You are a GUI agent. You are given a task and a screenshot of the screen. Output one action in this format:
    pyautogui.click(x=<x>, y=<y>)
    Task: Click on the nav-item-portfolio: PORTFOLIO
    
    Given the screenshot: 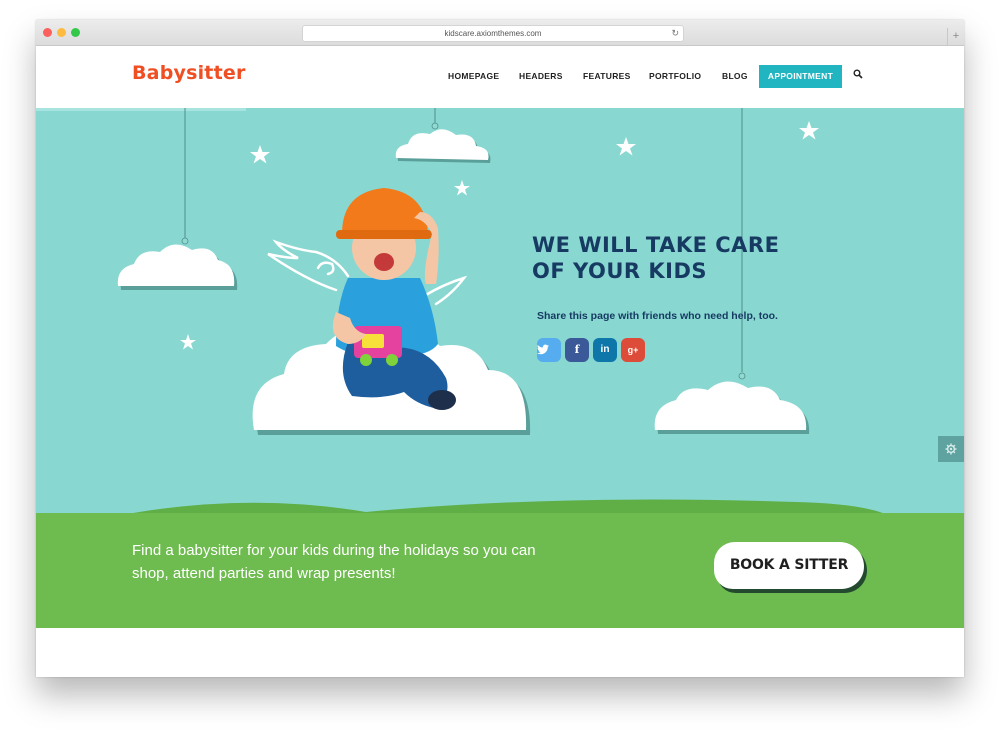 What is the action you would take?
    pyautogui.click(x=675, y=76)
    